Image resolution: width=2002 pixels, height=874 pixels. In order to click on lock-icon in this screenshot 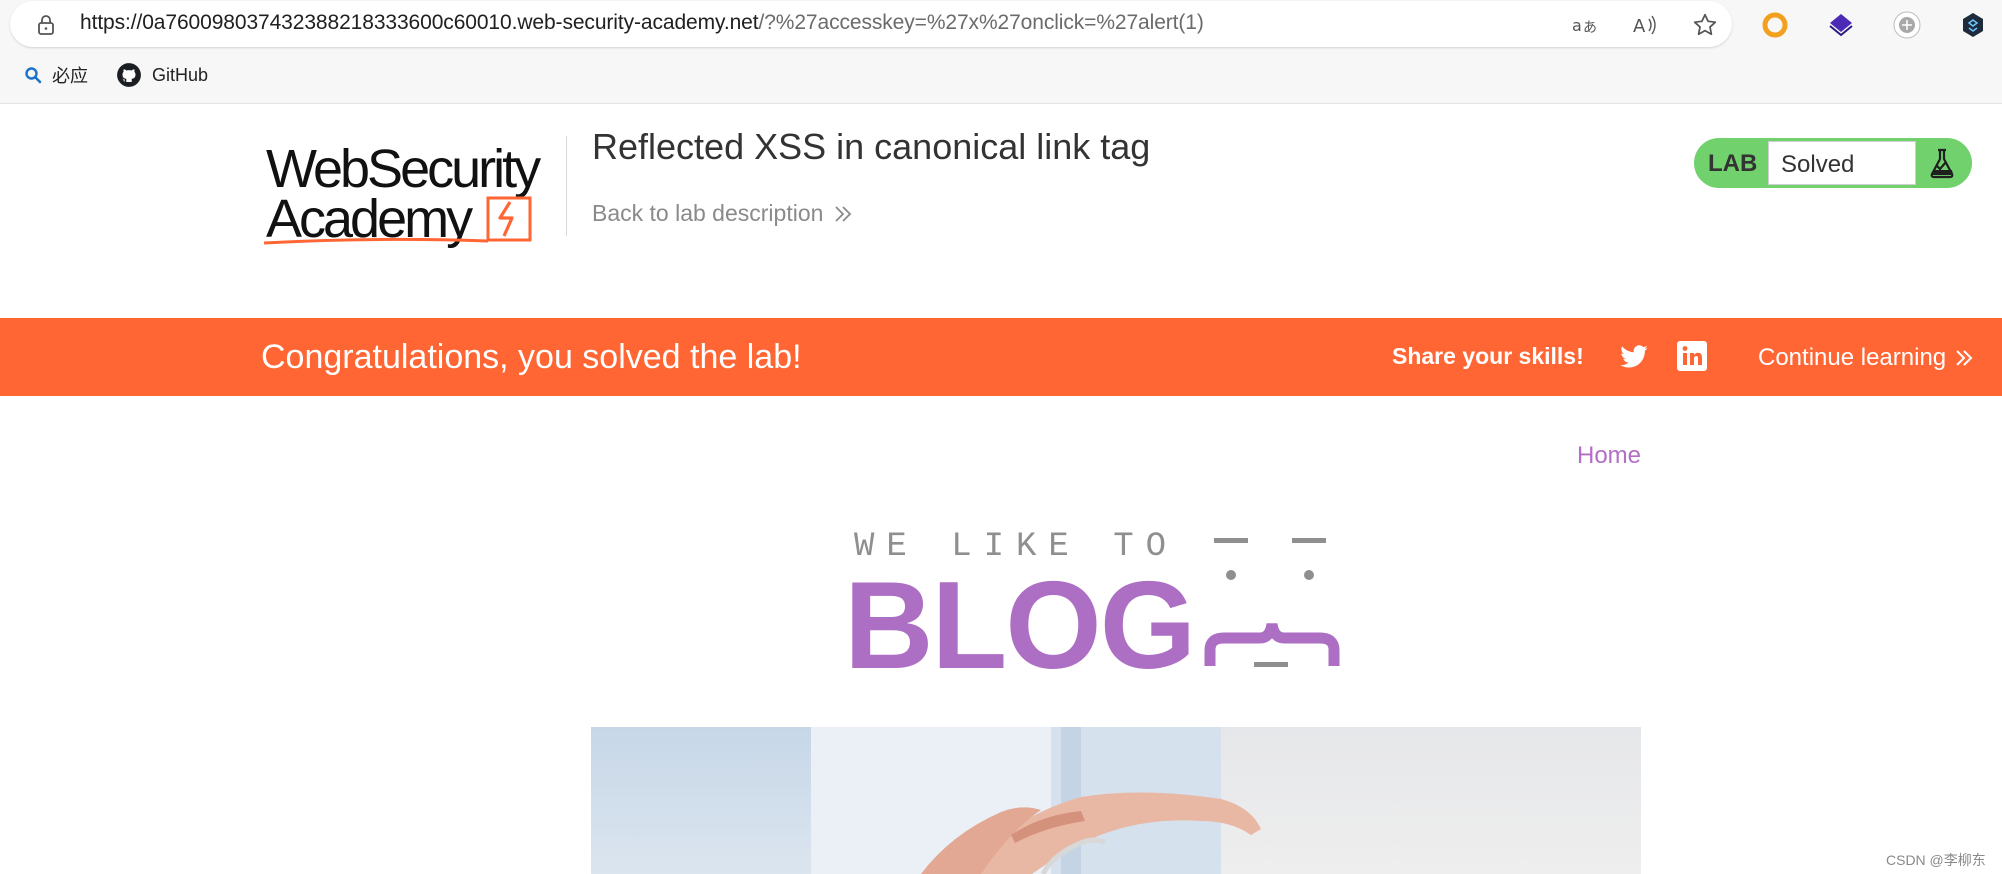, I will do `click(46, 25)`.